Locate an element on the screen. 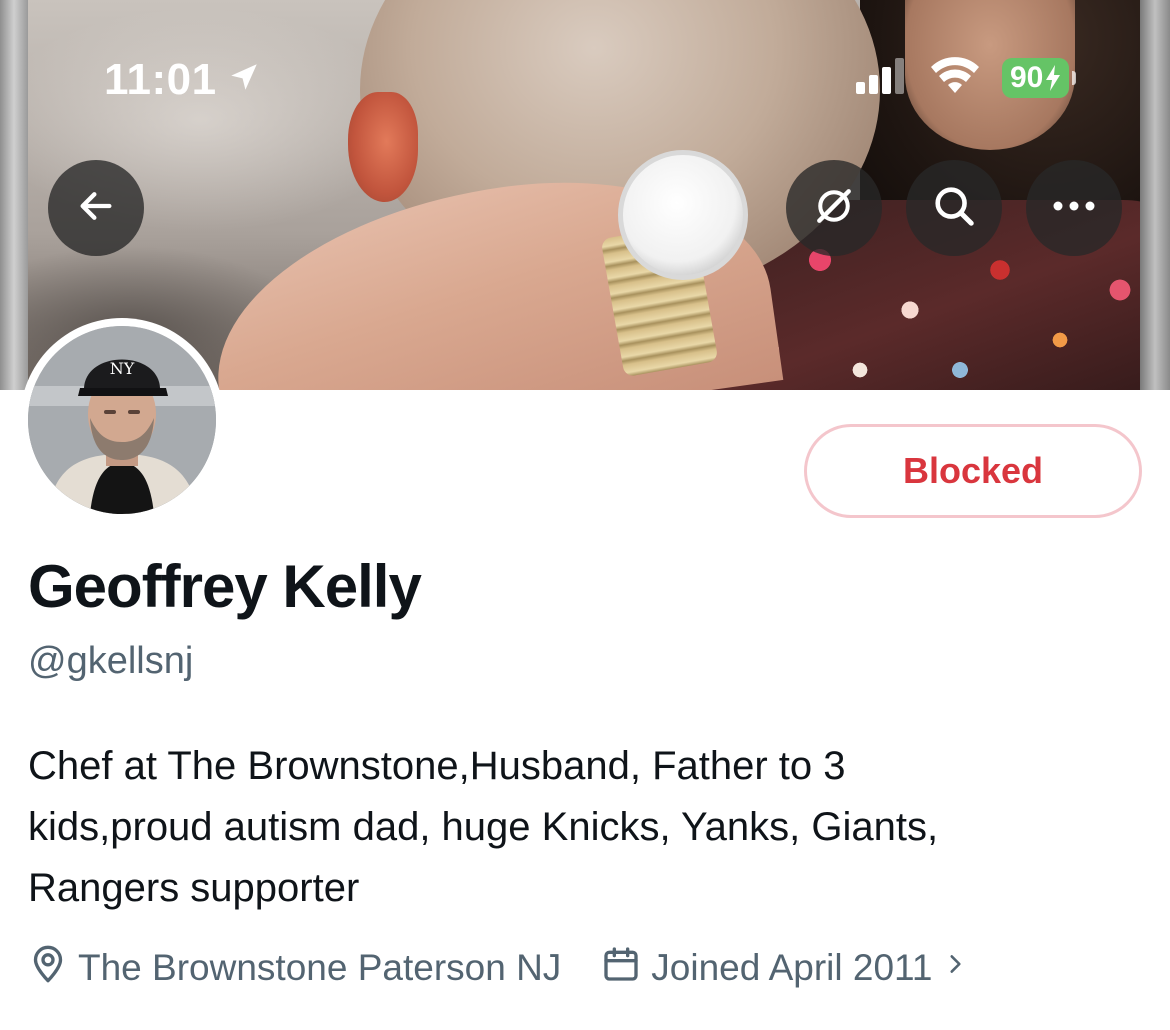 The height and width of the screenshot is (1030, 1170). battery-level-label: 90 is located at coordinates (1027, 77).